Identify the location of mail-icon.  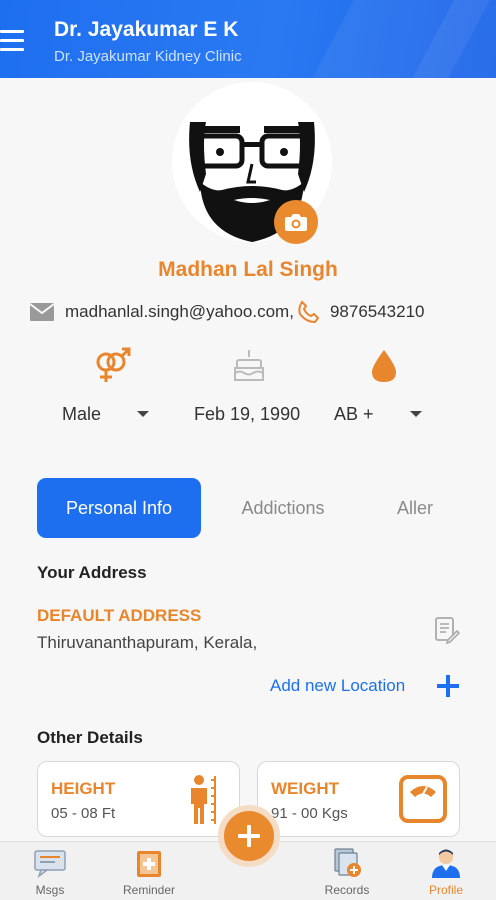
(42, 312).